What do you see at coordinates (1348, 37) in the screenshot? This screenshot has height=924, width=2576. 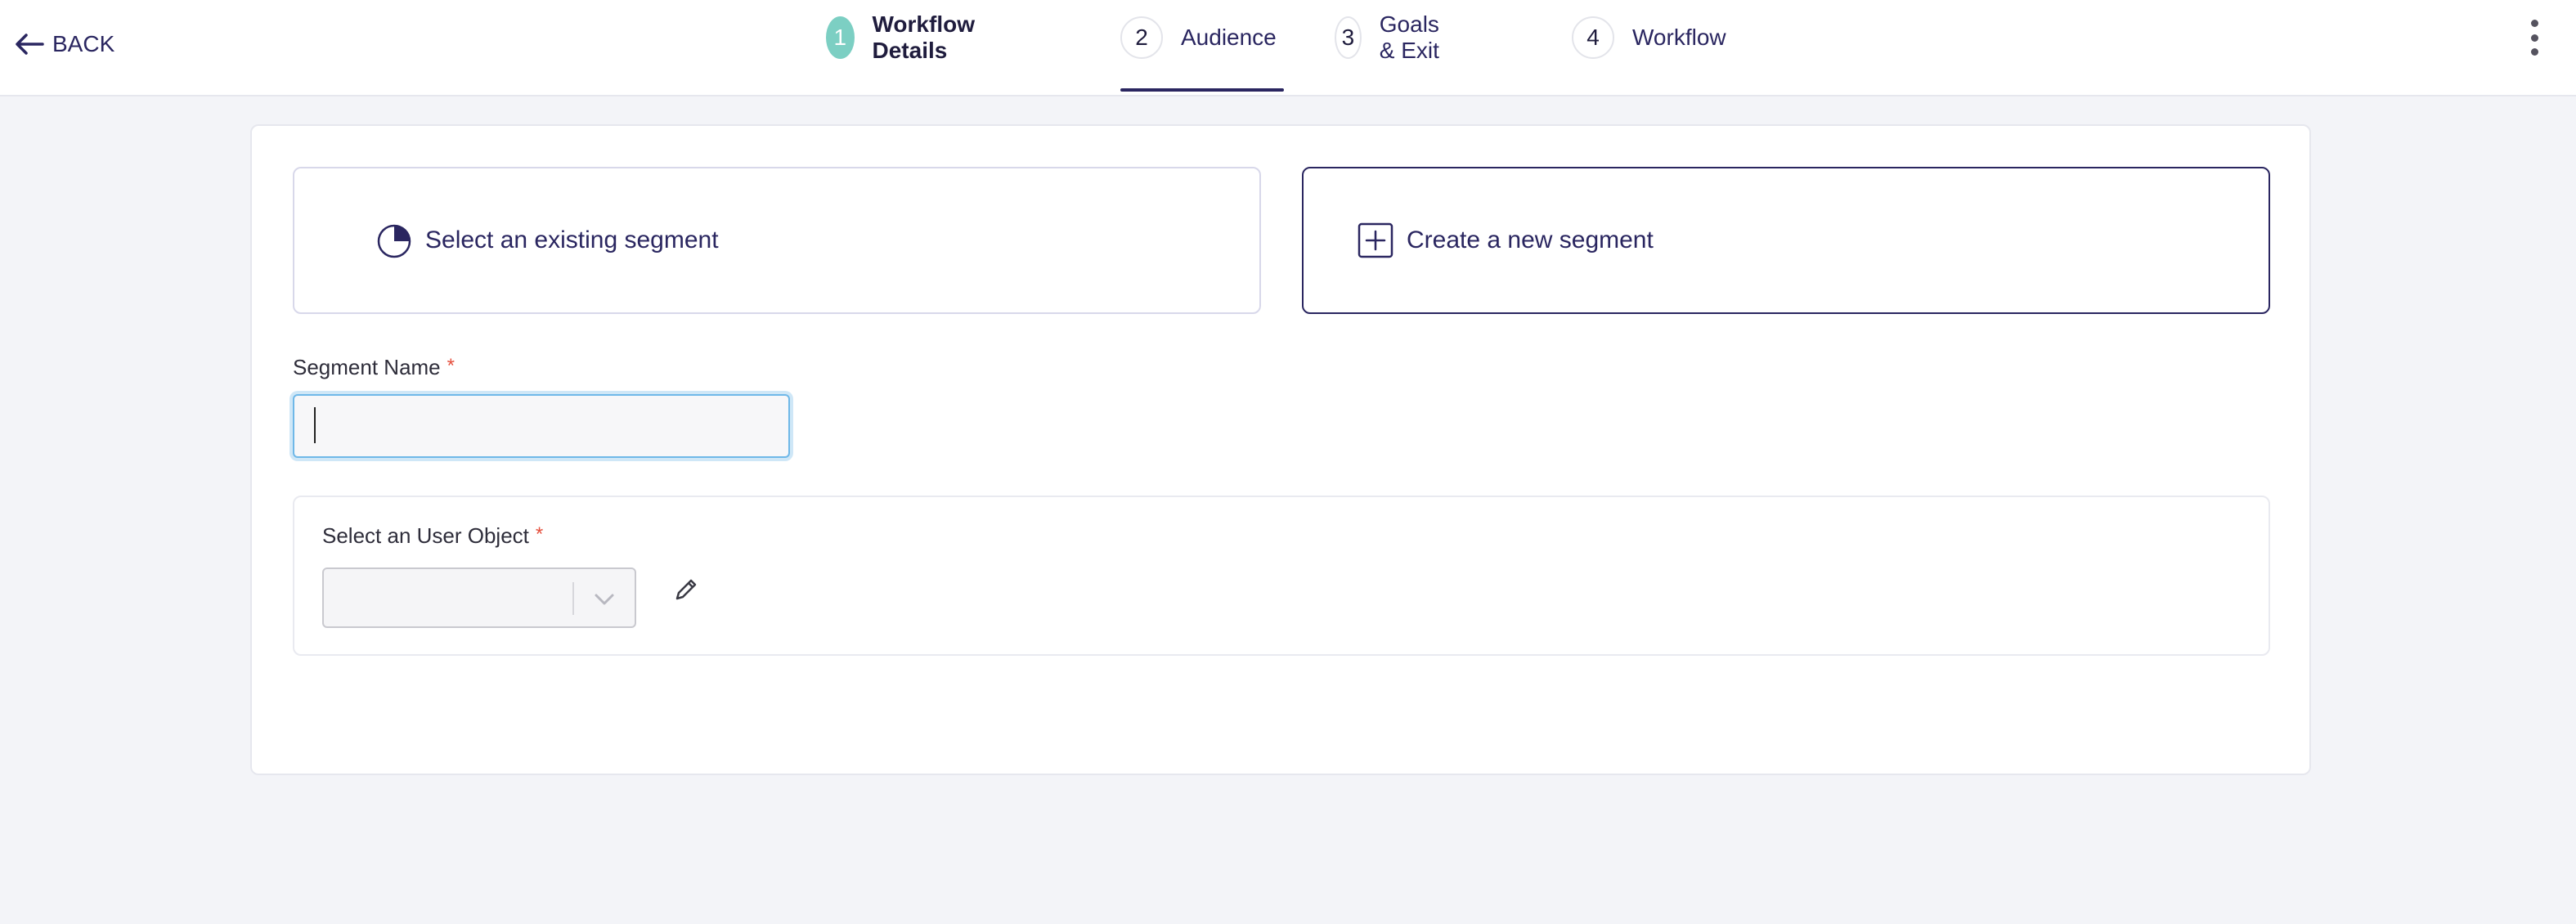 I see `step-number: 3` at bounding box center [1348, 37].